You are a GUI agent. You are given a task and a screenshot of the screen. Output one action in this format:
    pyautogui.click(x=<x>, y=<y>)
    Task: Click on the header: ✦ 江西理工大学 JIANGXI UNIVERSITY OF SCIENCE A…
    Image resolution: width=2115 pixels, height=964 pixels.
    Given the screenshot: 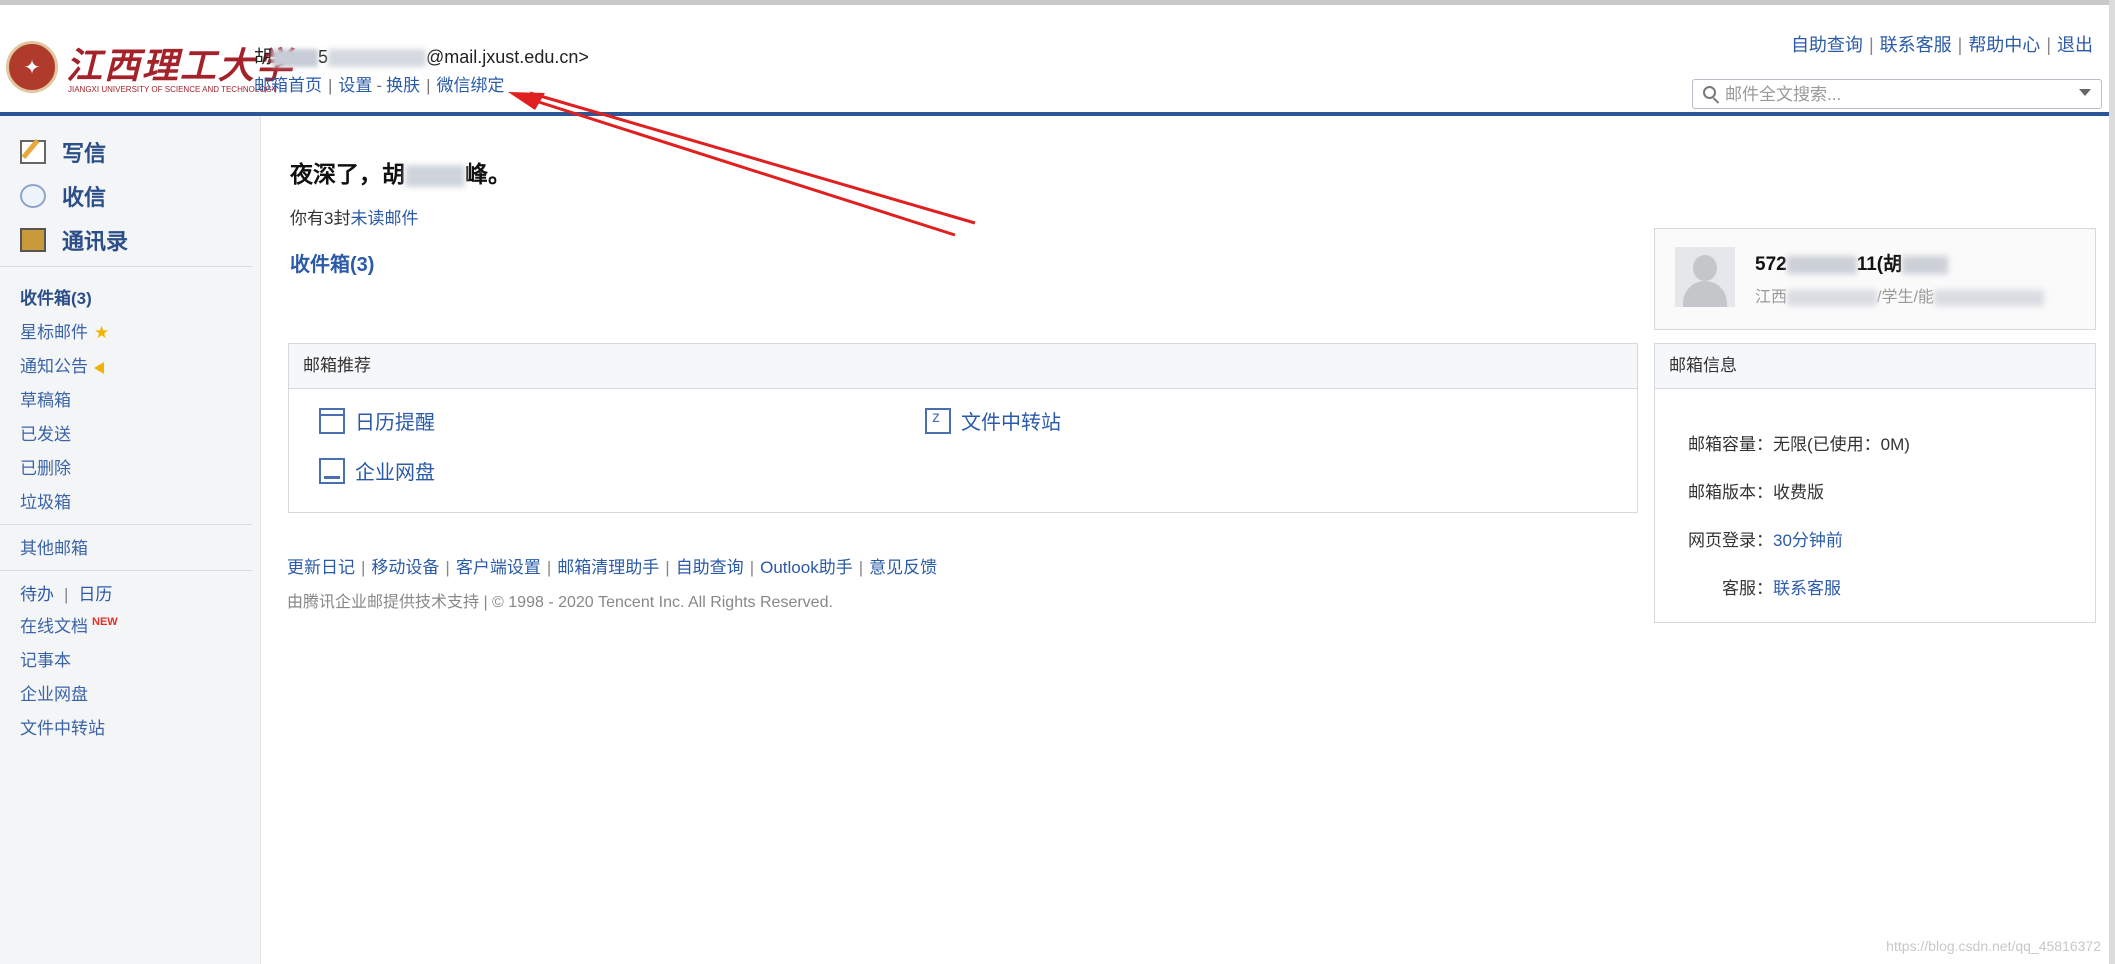 What is the action you would take?
    pyautogui.click(x=1054, y=60)
    